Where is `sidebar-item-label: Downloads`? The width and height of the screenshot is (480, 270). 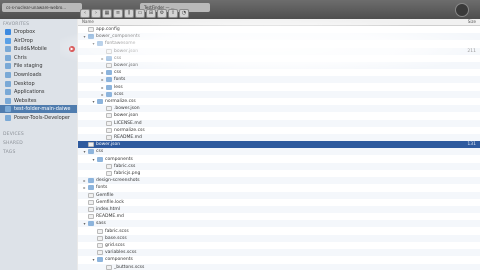
sidebar-item-label: Downloads is located at coordinates (28, 75).